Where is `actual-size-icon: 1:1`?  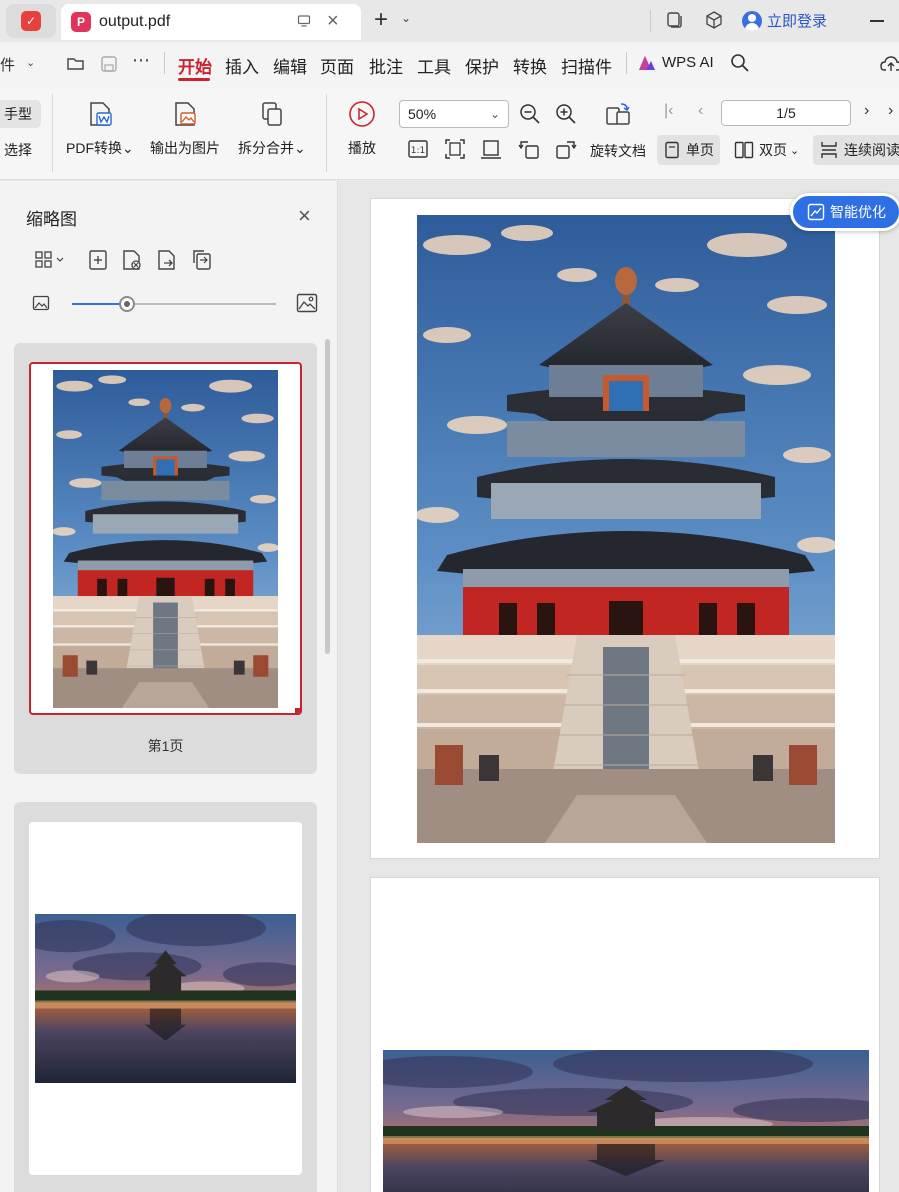
actual-size-icon: 1:1 is located at coordinates (418, 149).